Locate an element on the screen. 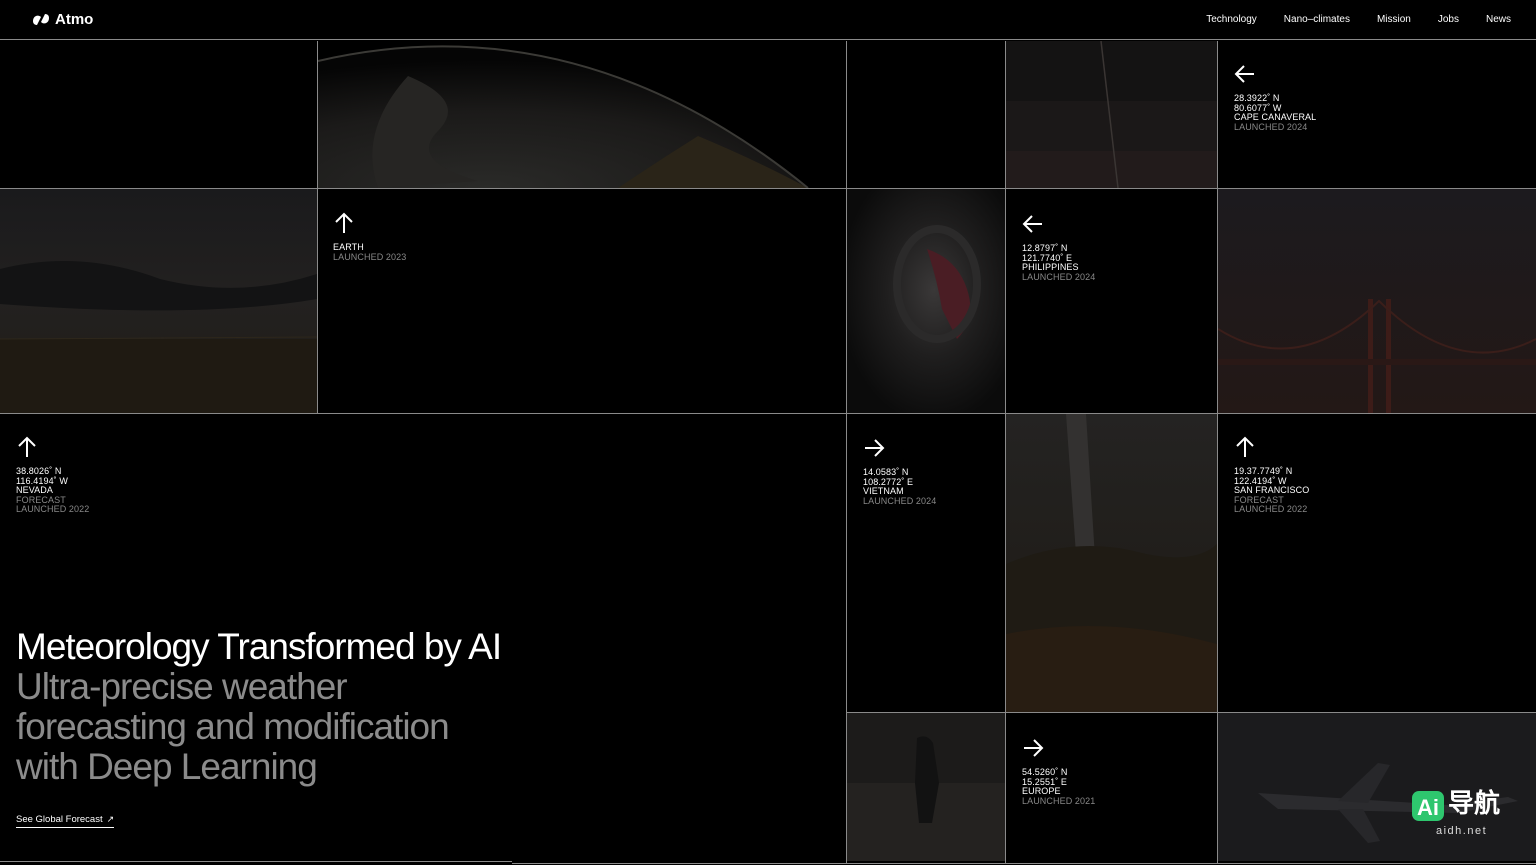 Image resolution: width=1536 pixels, height=865 pixels. watermark-domain: aidh.net is located at coordinates (1462, 831).